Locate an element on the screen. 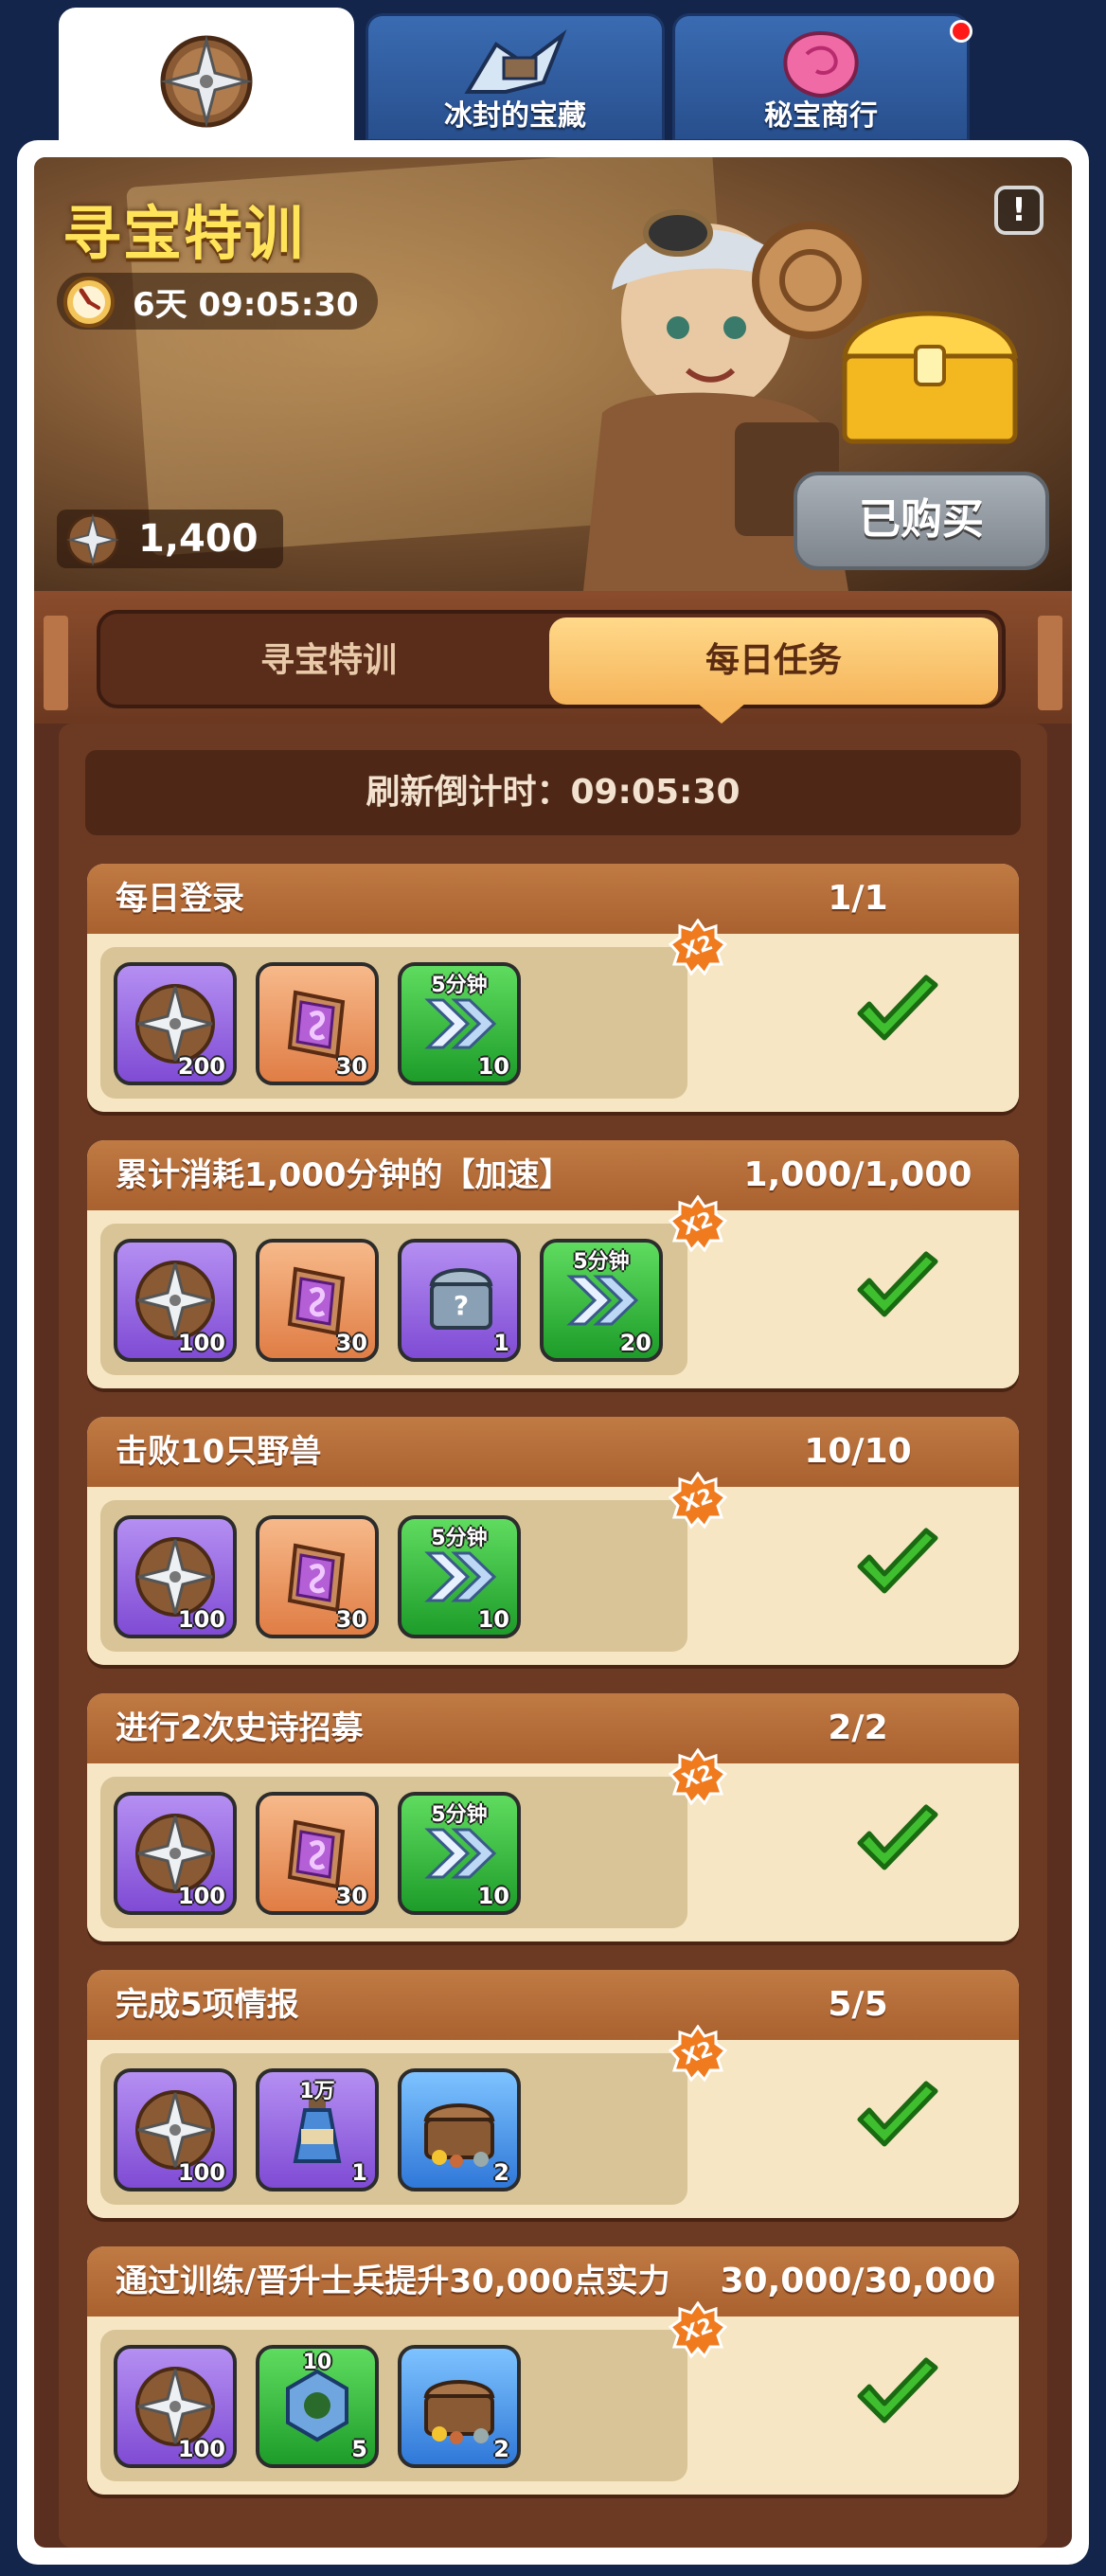 This screenshot has height=2576, width=1106. task-title: 完成5项情报 is located at coordinates (207, 2005).